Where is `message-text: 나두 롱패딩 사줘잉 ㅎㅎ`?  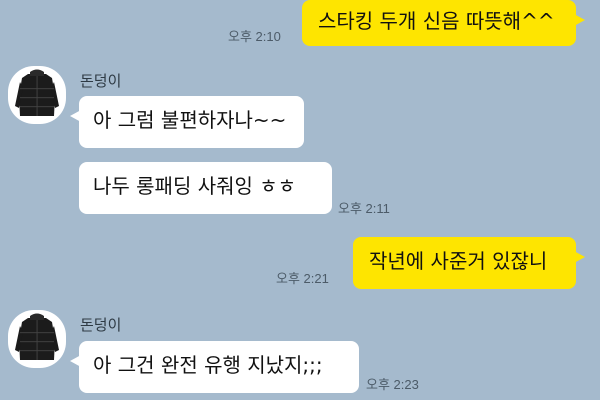 message-text: 나두 롱패딩 사줘잉 ㅎㅎ is located at coordinates (195, 186).